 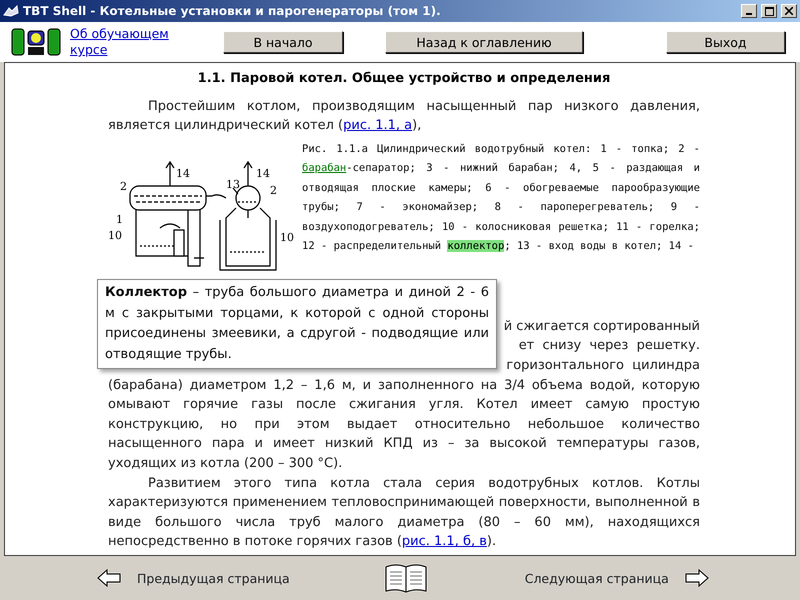 I want to click on paragraph: Простейшим котлом, производящим насыщенный пар низкого давления, является цилиндрический котел (рис. 1.1, а),, so click(x=404, y=117).